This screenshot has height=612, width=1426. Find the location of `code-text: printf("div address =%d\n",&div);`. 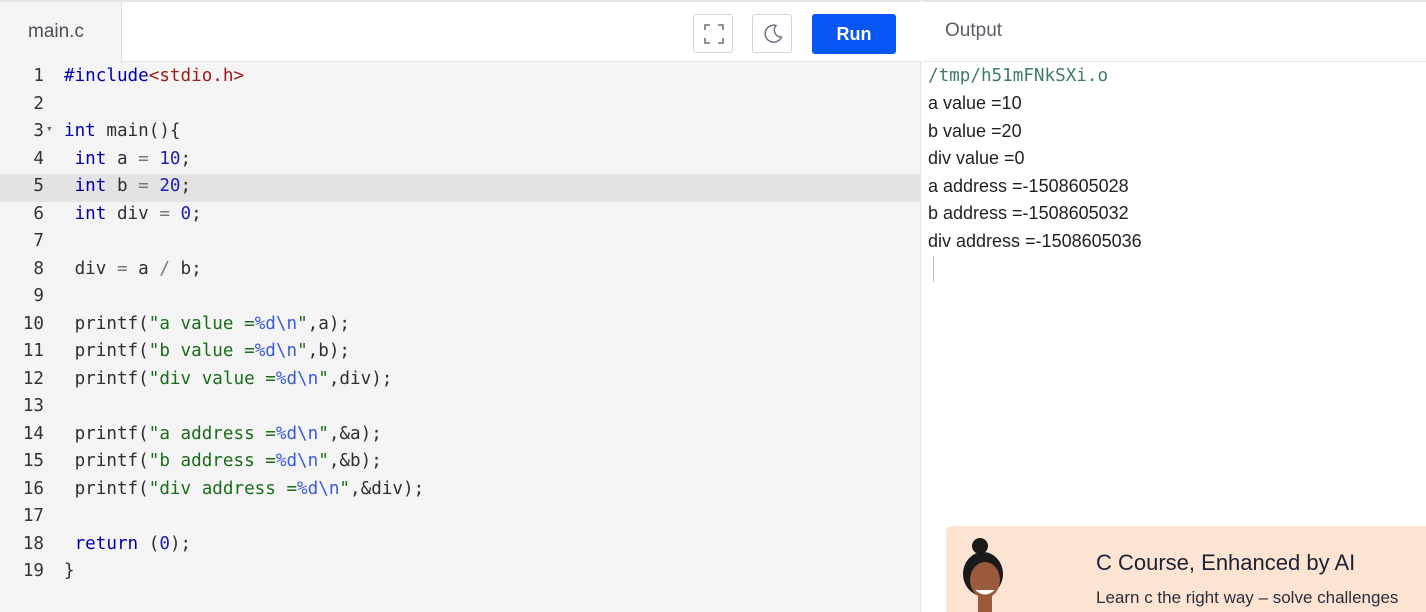

code-text: printf("div address =%d\n",&div); is located at coordinates (244, 488).